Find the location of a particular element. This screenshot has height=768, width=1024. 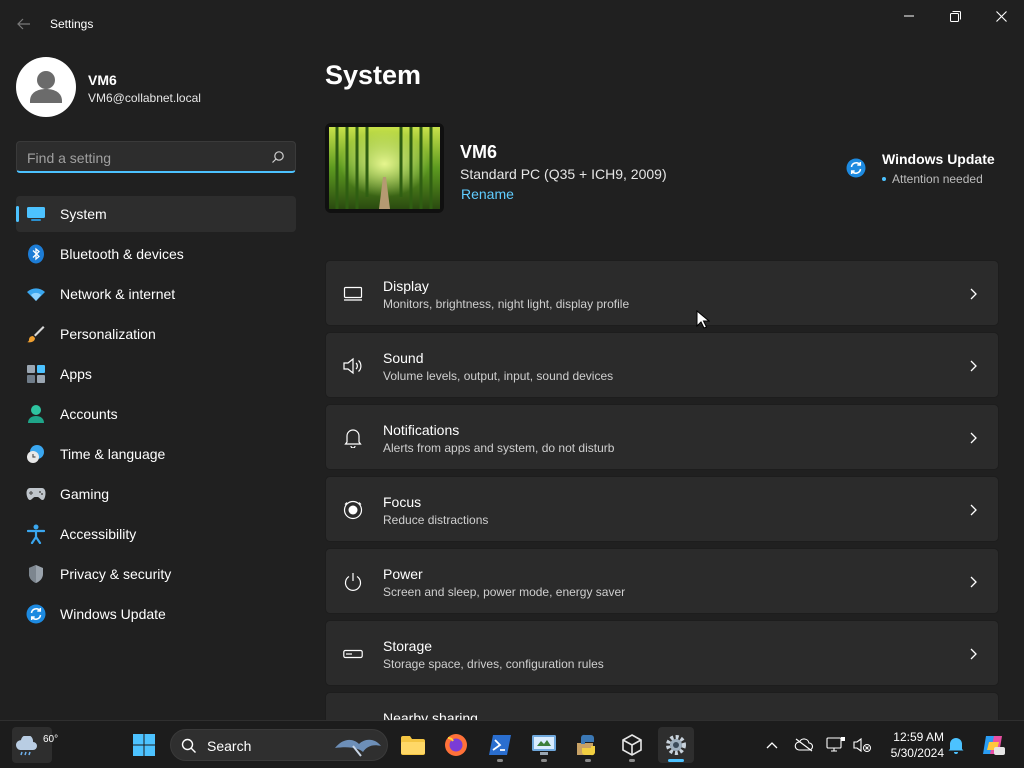

windows-update-status: Attention needed is located at coordinates (937, 179).